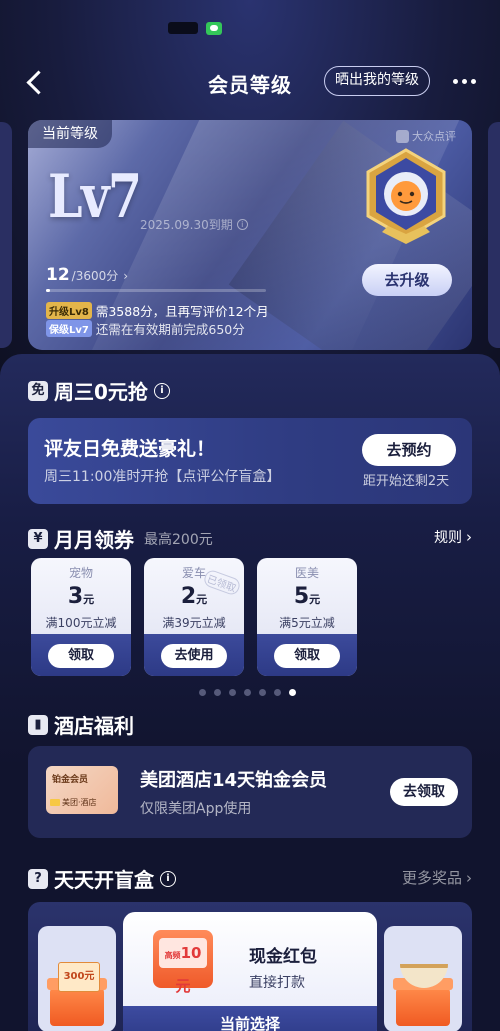 Image resolution: width=500 pixels, height=1031 pixels. Describe the element at coordinates (431, 878) in the screenshot. I see `more-prizes-label: 更多奖品` at that location.